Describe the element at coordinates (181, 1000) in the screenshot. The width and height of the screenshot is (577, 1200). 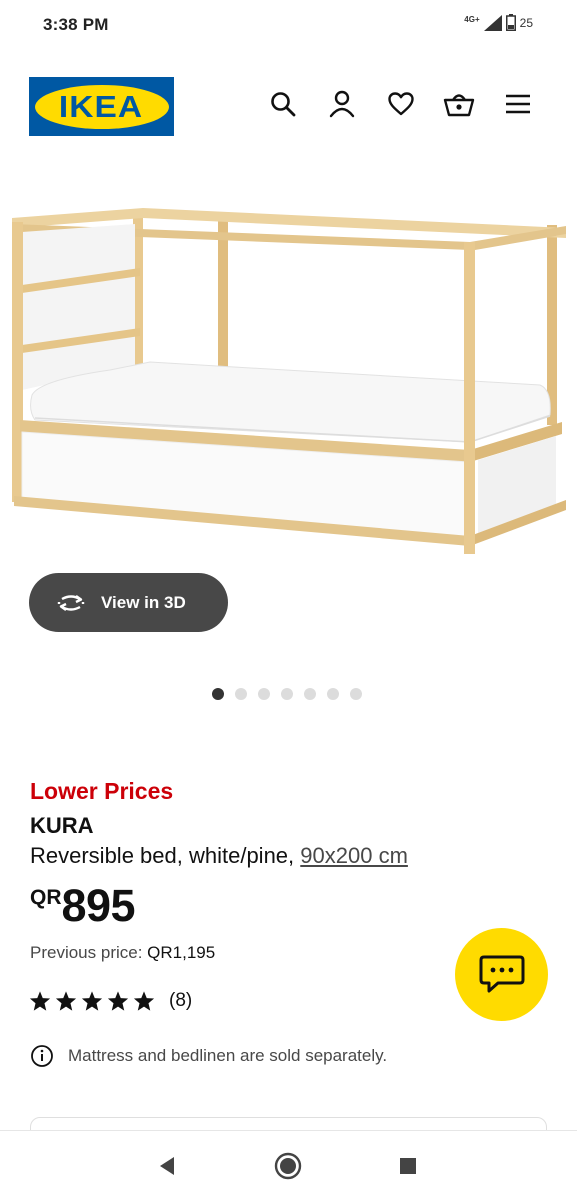
I see `review-count: (8)` at that location.